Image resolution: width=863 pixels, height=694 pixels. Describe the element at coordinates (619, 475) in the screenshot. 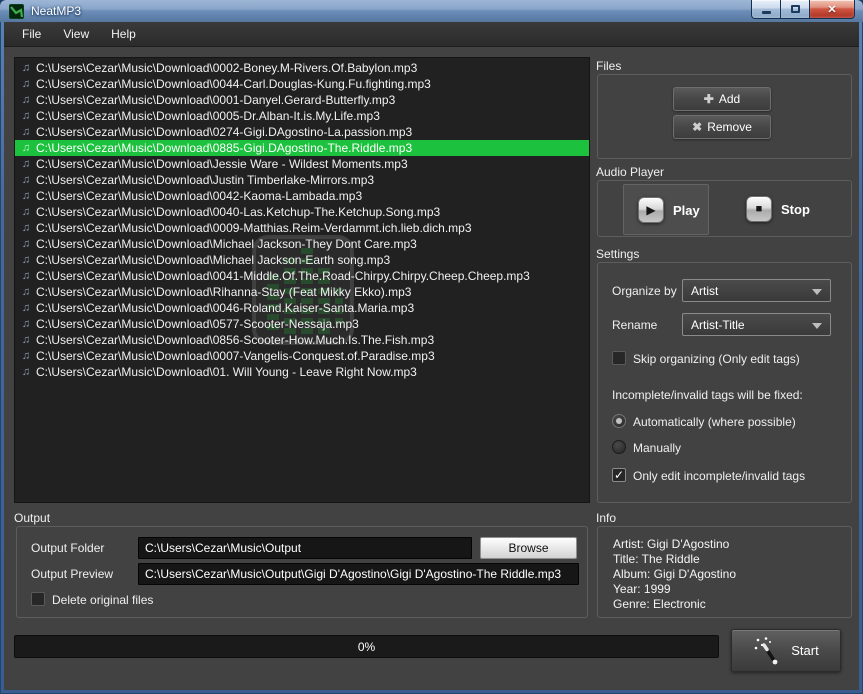

I see `only-edit-checkbox: ✓` at that location.